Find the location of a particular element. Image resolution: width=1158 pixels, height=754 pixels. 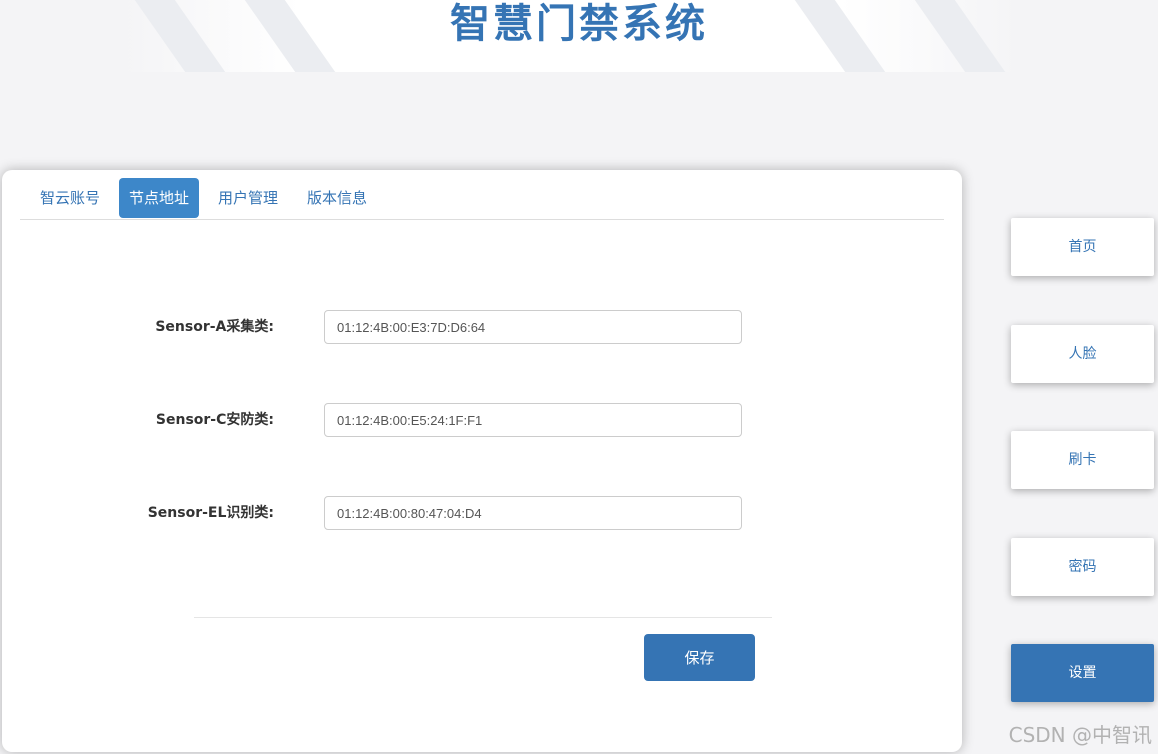

page-title: 智慧门禁系统 is located at coordinates (579, 24).